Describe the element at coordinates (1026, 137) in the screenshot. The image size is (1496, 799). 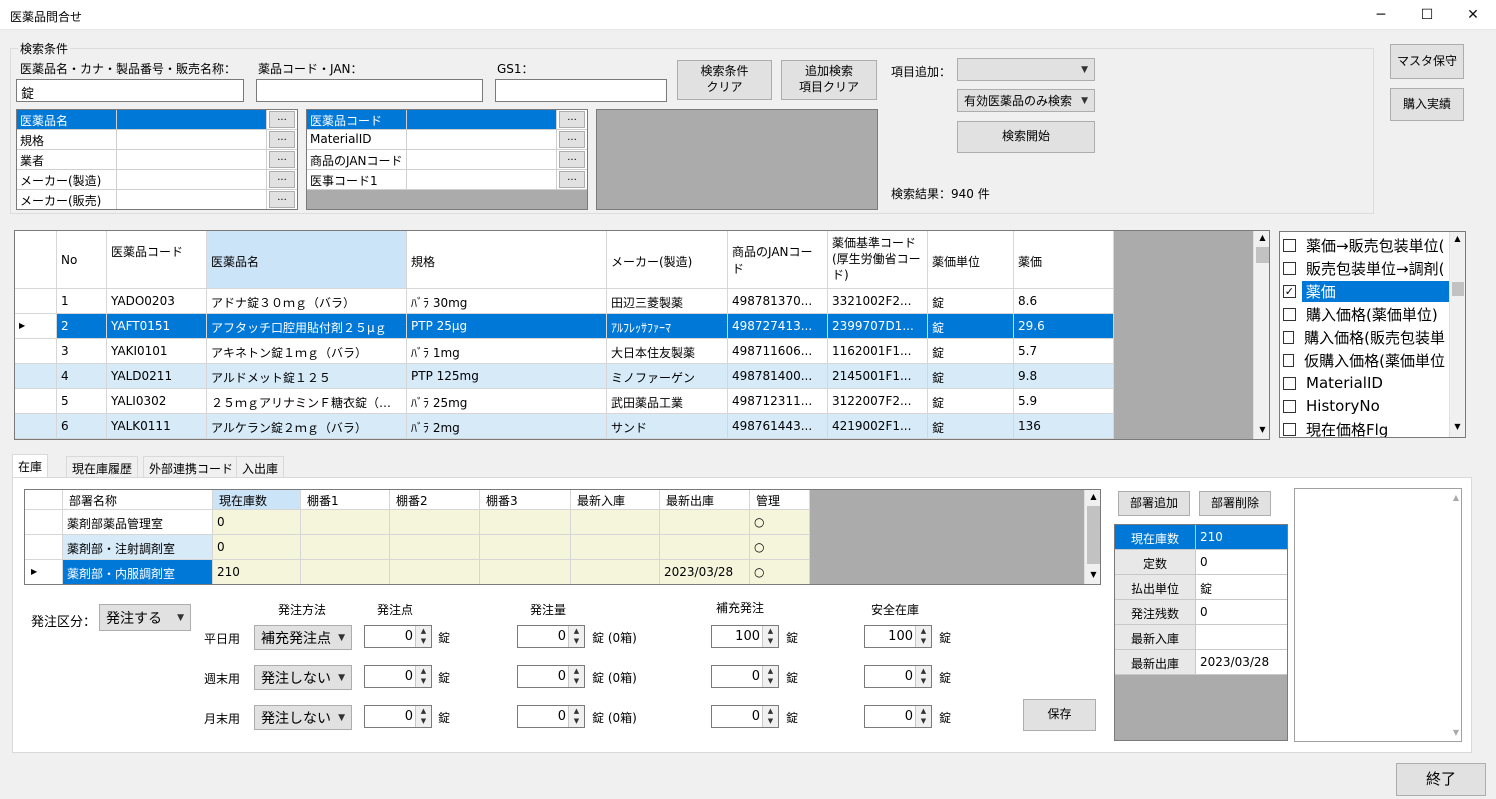
I see `search-start-button: 検索開始` at that location.